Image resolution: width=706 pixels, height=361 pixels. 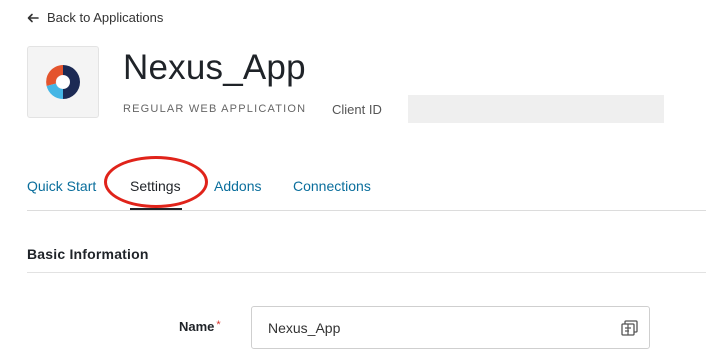 I want to click on section-divider, so click(x=366, y=272).